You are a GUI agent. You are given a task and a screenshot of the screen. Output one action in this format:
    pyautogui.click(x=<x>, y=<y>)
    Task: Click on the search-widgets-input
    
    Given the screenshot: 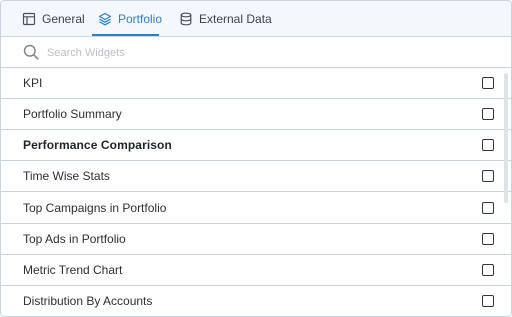 What is the action you would take?
    pyautogui.click(x=247, y=52)
    